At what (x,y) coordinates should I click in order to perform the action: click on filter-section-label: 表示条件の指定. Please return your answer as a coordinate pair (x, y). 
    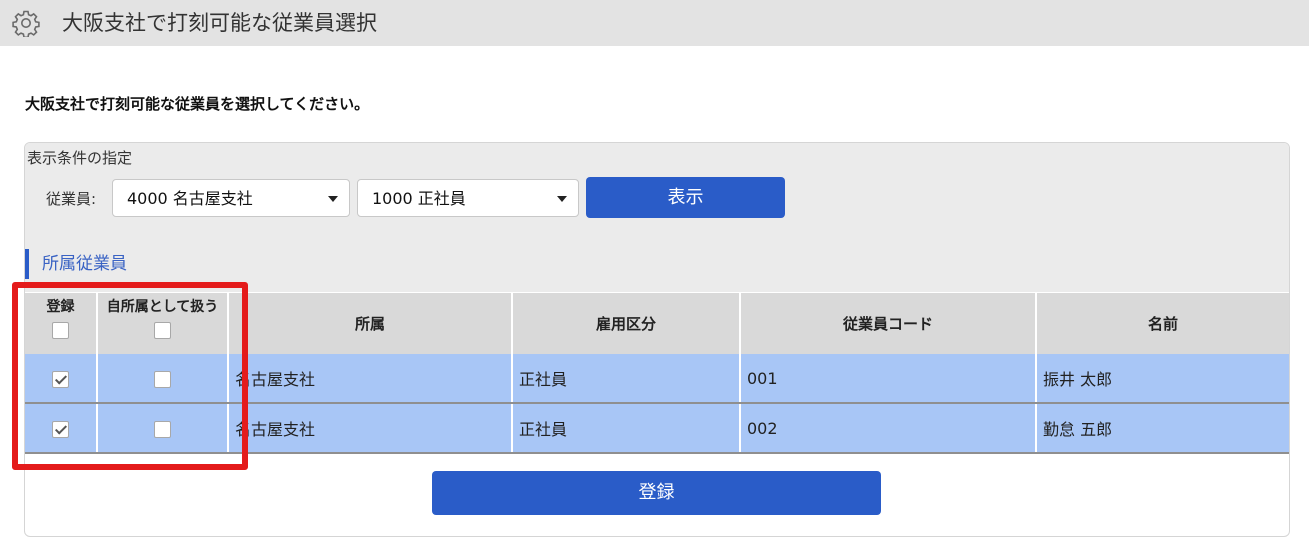
    Looking at the image, I should click on (80, 158).